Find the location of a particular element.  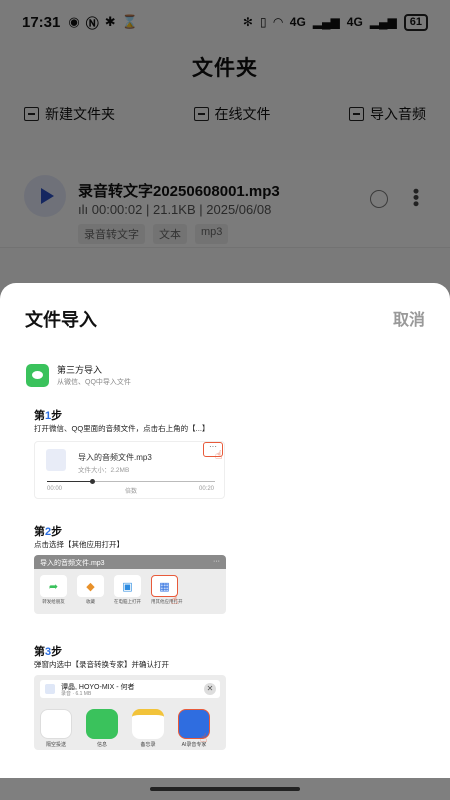

messages-icon is located at coordinates (102, 724).